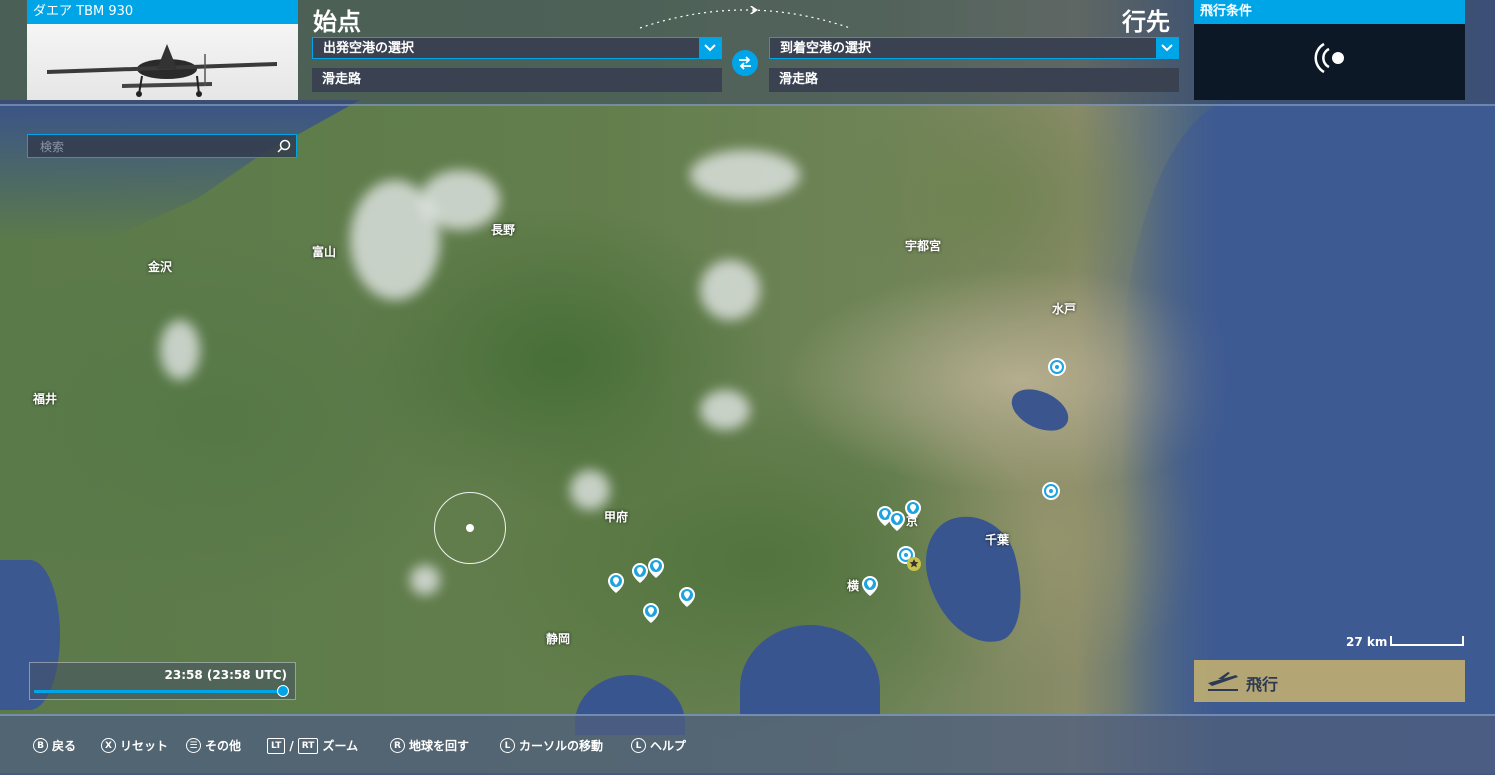 The image size is (1495, 775). What do you see at coordinates (340, 746) in the screenshot?
I see `hint-label: ズーム` at bounding box center [340, 746].